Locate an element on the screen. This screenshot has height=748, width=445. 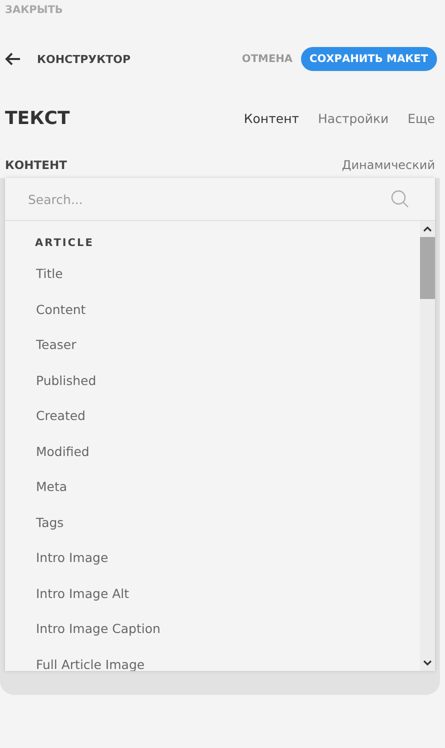
scroll-thumb is located at coordinates (427, 268).